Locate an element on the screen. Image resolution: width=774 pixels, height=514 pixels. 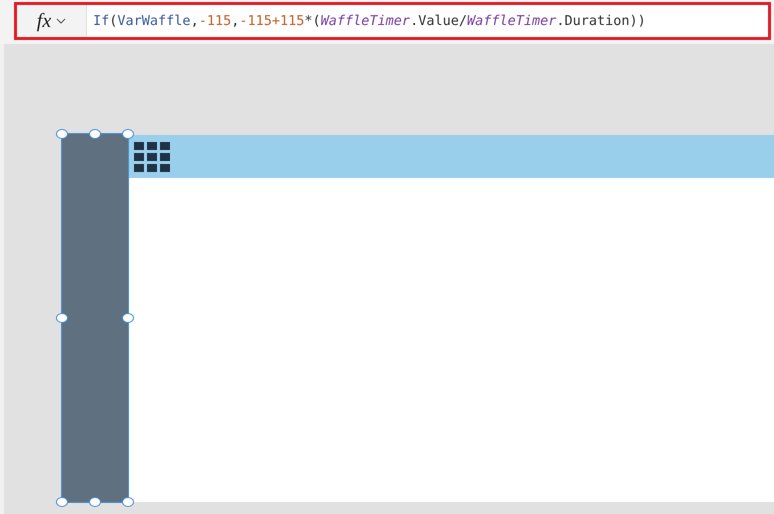
formula-input: If(VarWaffle,-115,-115+115*(WaffleTimer.Value/WaffleTimer.Duration)) is located at coordinates (366, 21).